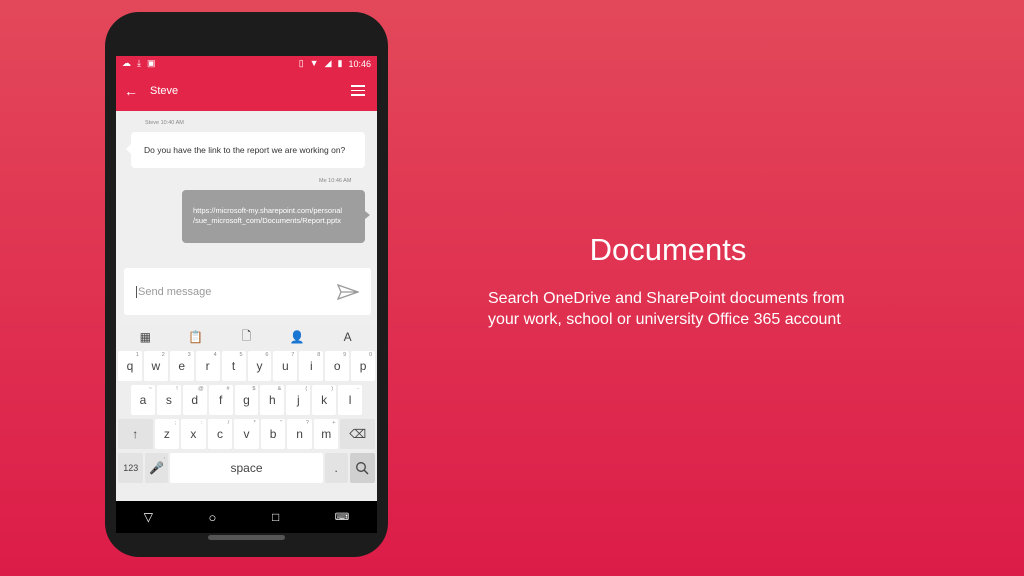 The height and width of the screenshot is (576, 1024). Describe the element at coordinates (220, 400) in the screenshot. I see `key-f: f #` at that location.